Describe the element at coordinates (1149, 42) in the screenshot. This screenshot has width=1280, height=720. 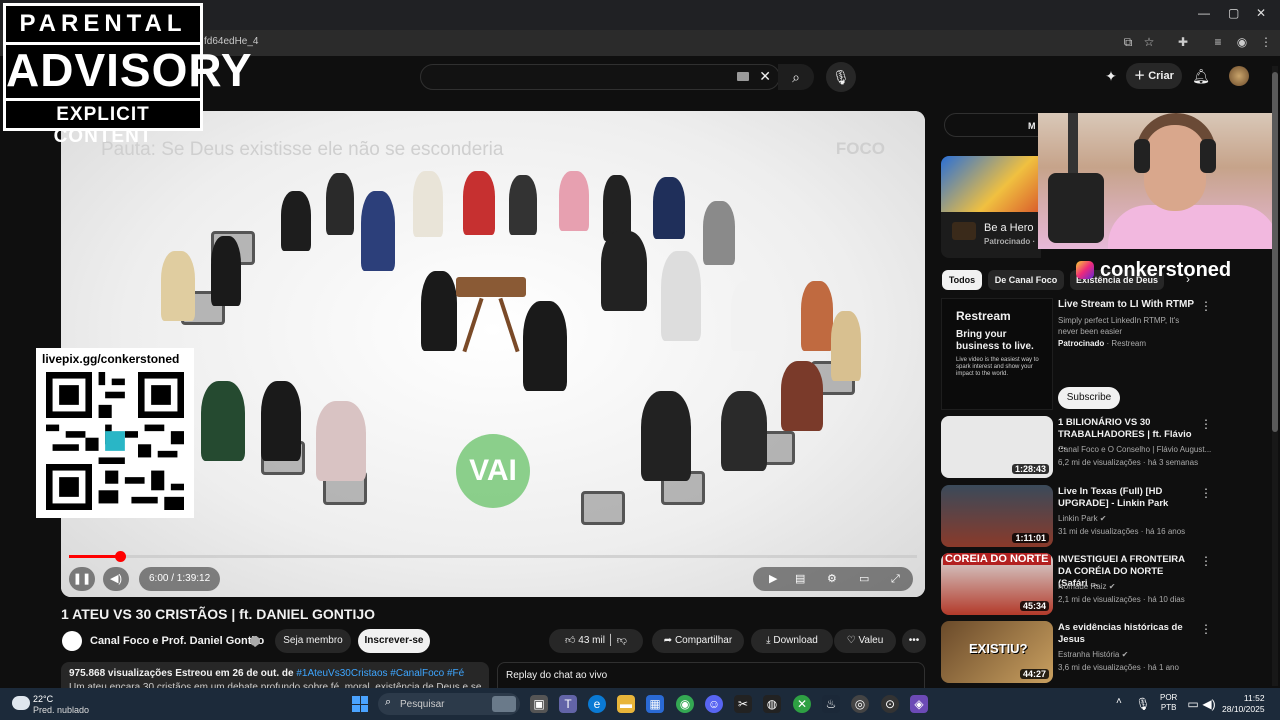
I see `bookmark-star-icon: ☆` at that location.